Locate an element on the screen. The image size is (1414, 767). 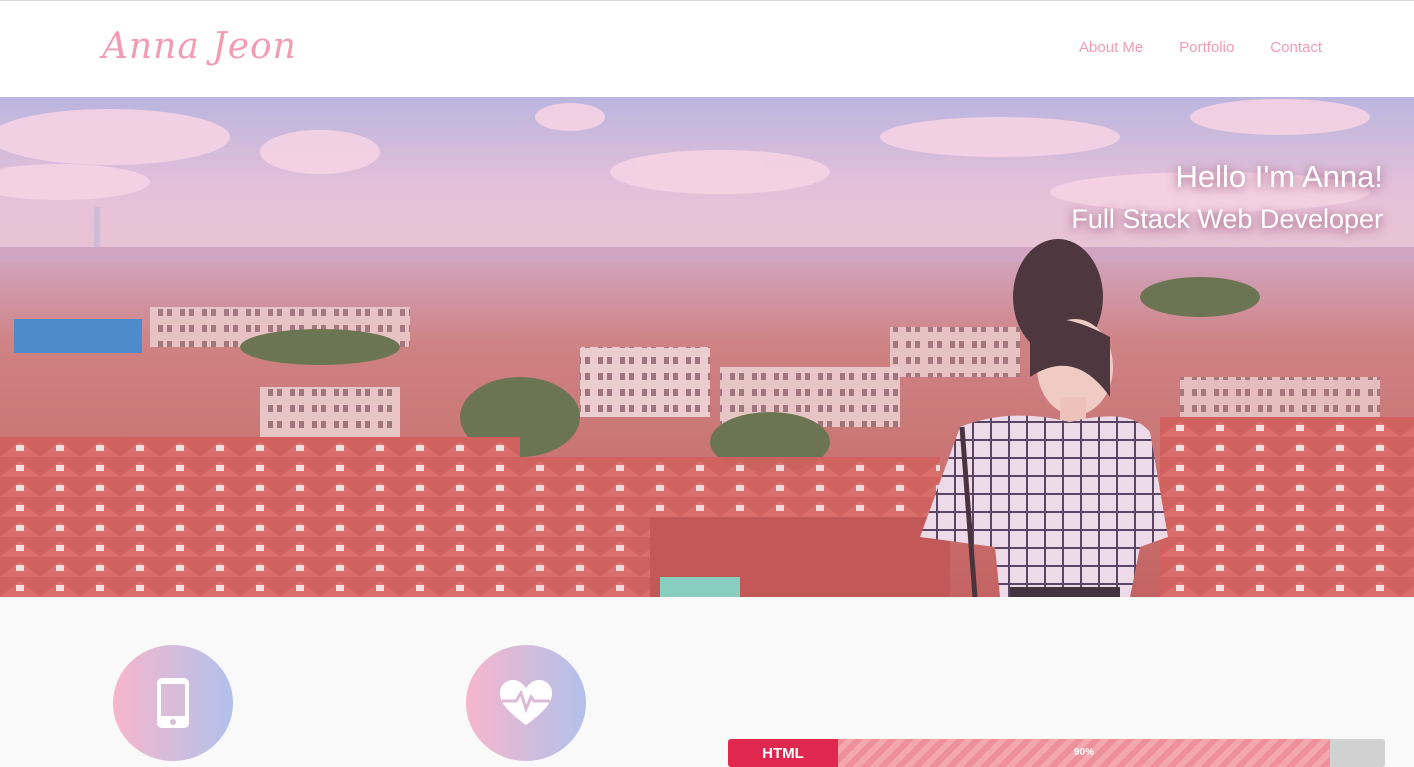
hero-title: Hello I'm Anna! is located at coordinates (1279, 176).